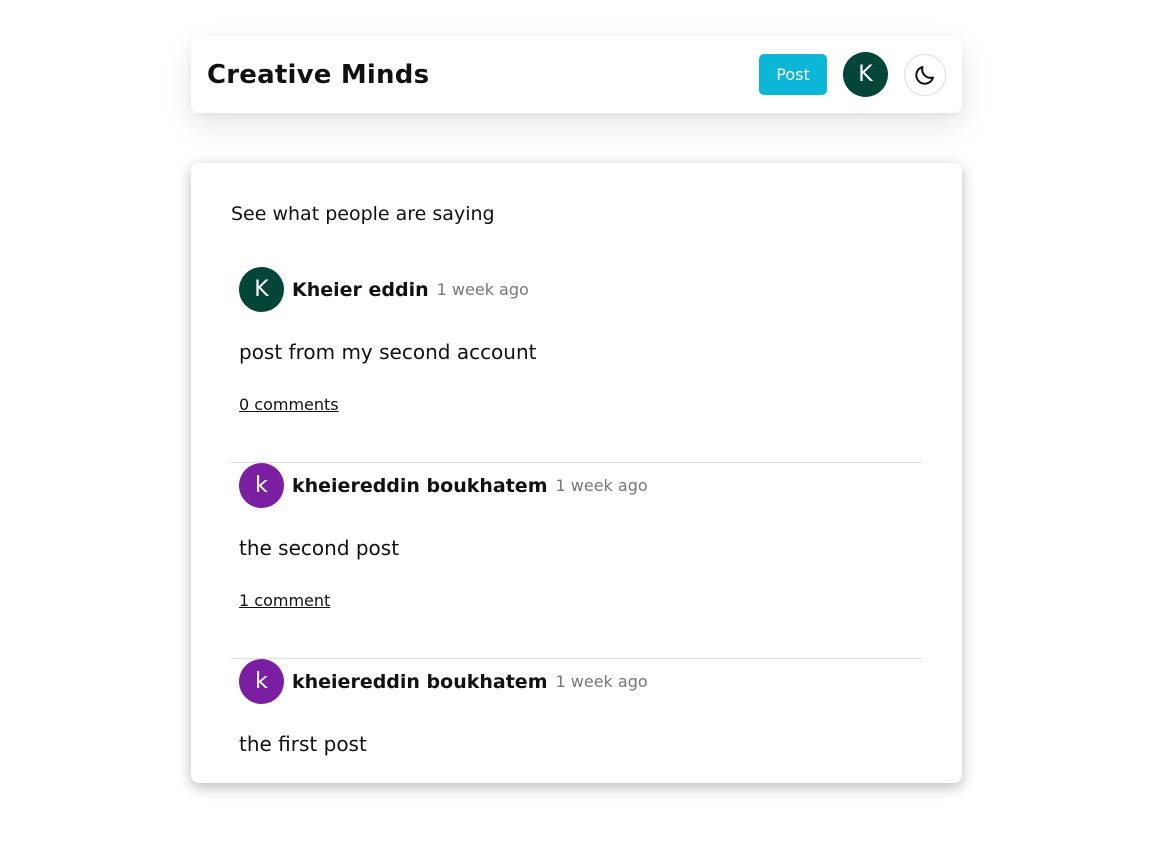 This screenshot has width=1169, height=855. What do you see at coordinates (318, 75) in the screenshot?
I see `brand-title: Creative Minds` at bounding box center [318, 75].